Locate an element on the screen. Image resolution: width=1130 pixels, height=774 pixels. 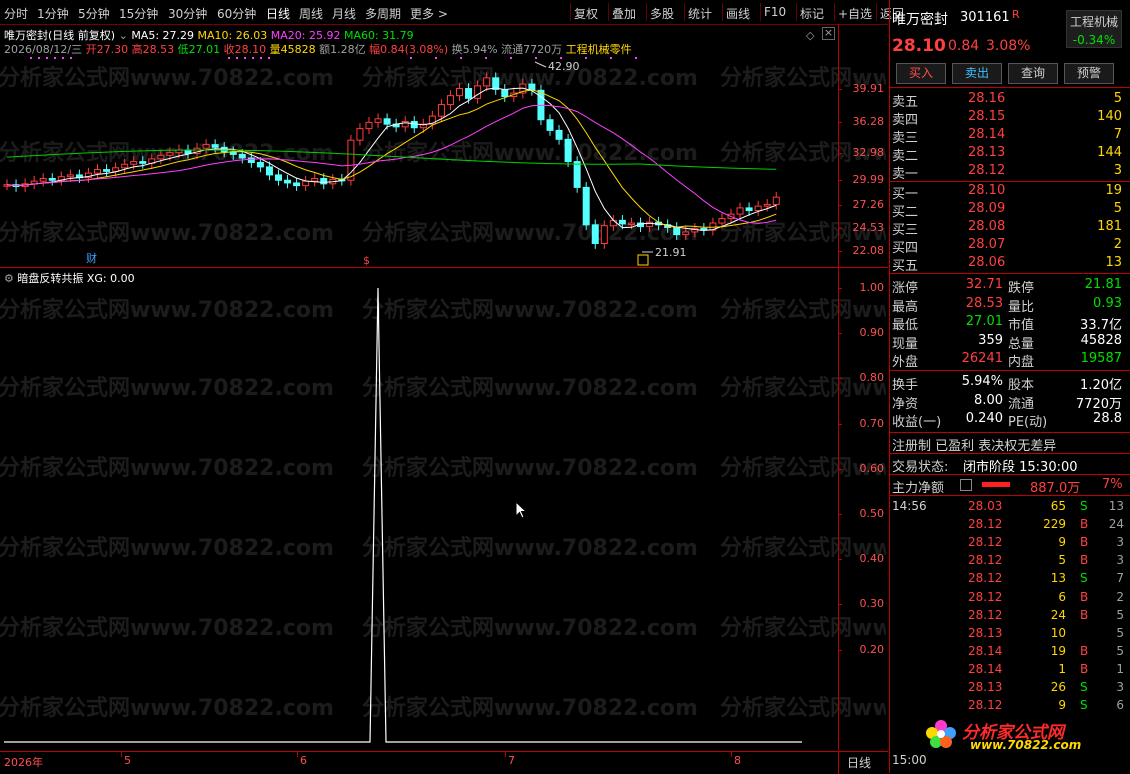
stat-value: 27.01 is located at coordinates (984, 321).